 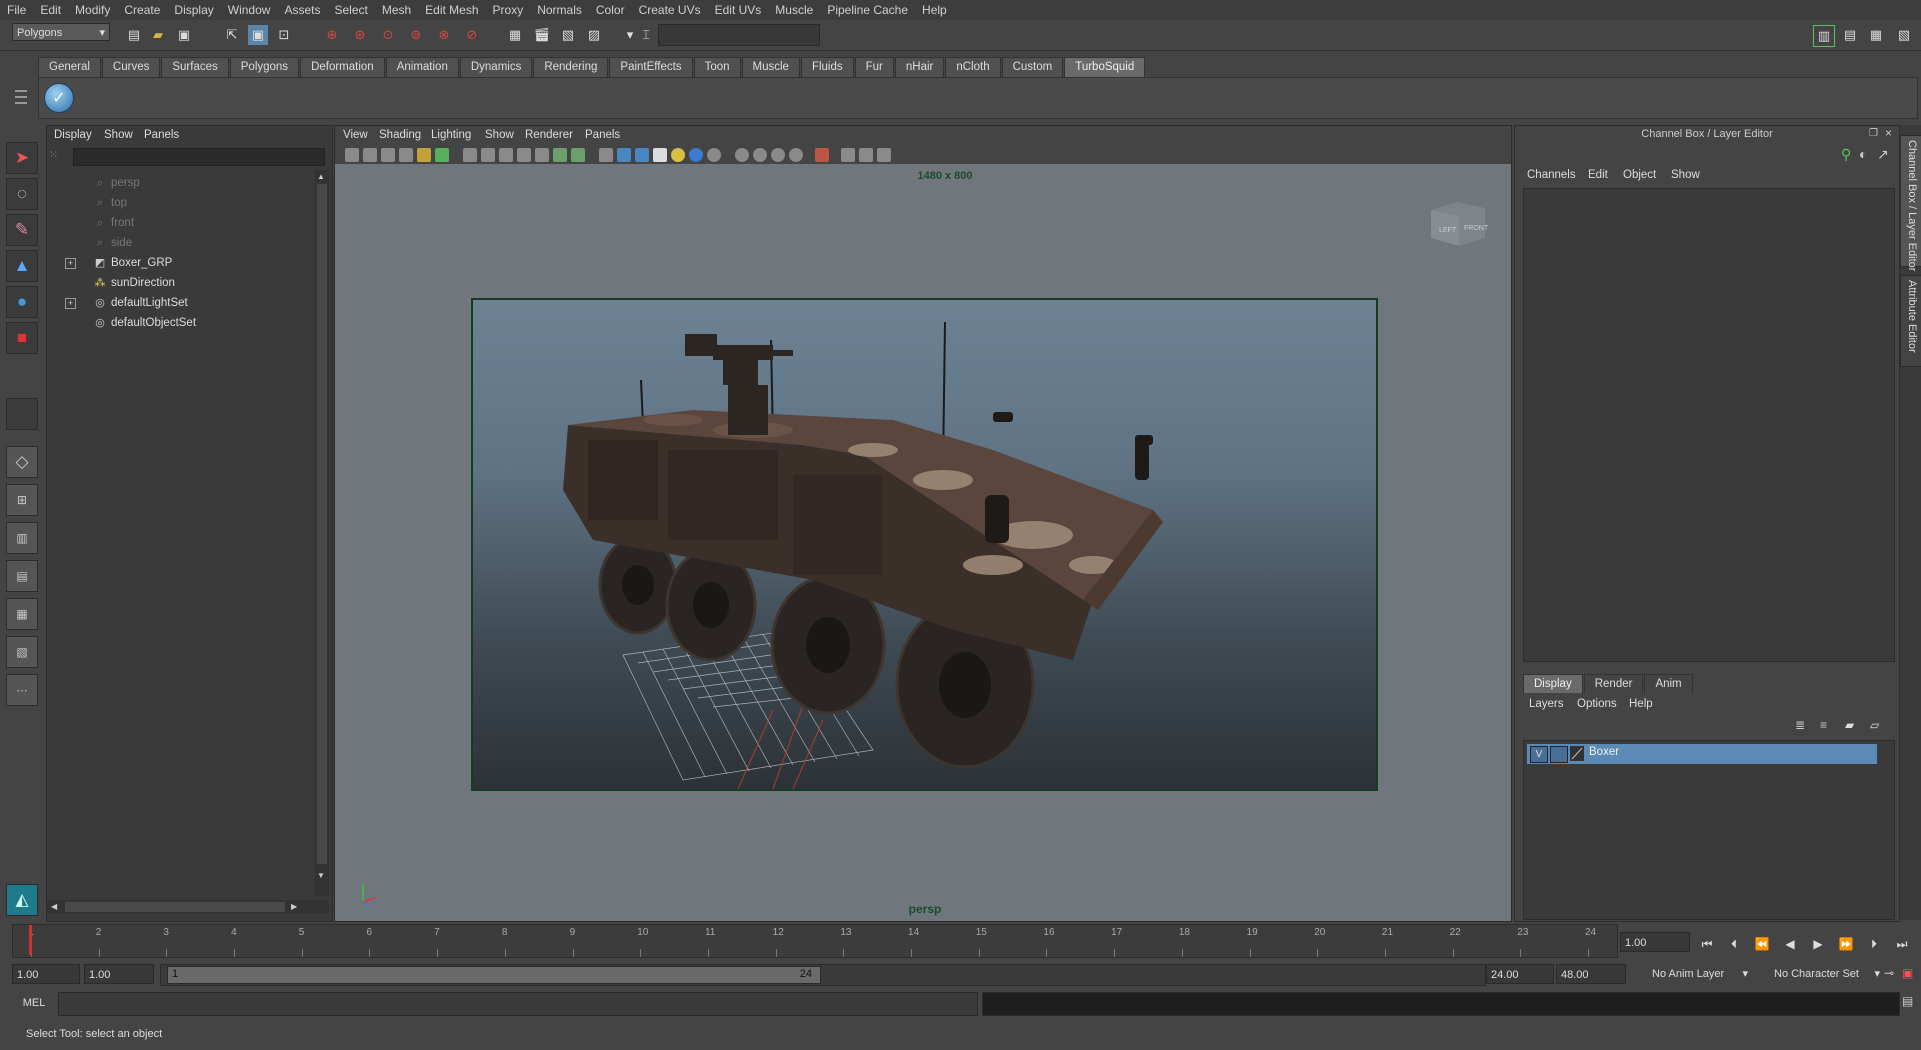 I want to click on shelf-tab-deformation: Deformation, so click(x=342, y=67).